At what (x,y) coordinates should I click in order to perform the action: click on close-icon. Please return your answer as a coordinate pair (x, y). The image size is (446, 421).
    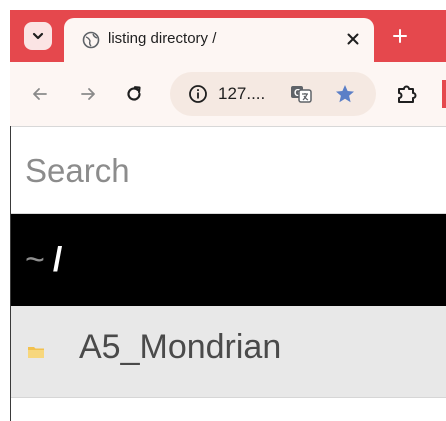
    Looking at the image, I should click on (353, 39).